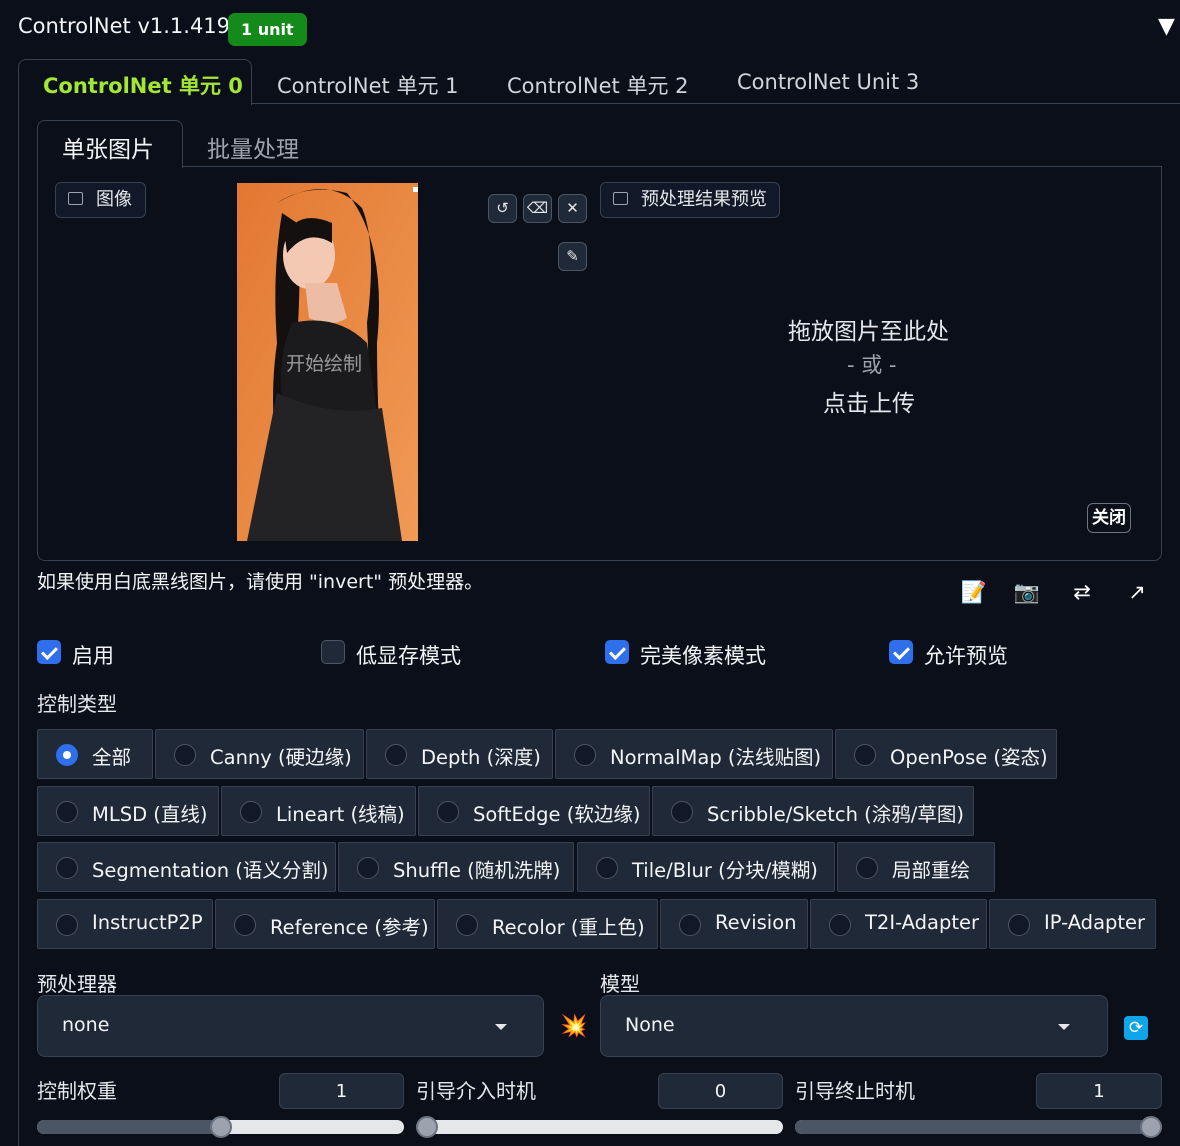 The width and height of the screenshot is (1180, 1146). What do you see at coordinates (1027, 592) in the screenshot?
I see `camera-icon: 📷` at bounding box center [1027, 592].